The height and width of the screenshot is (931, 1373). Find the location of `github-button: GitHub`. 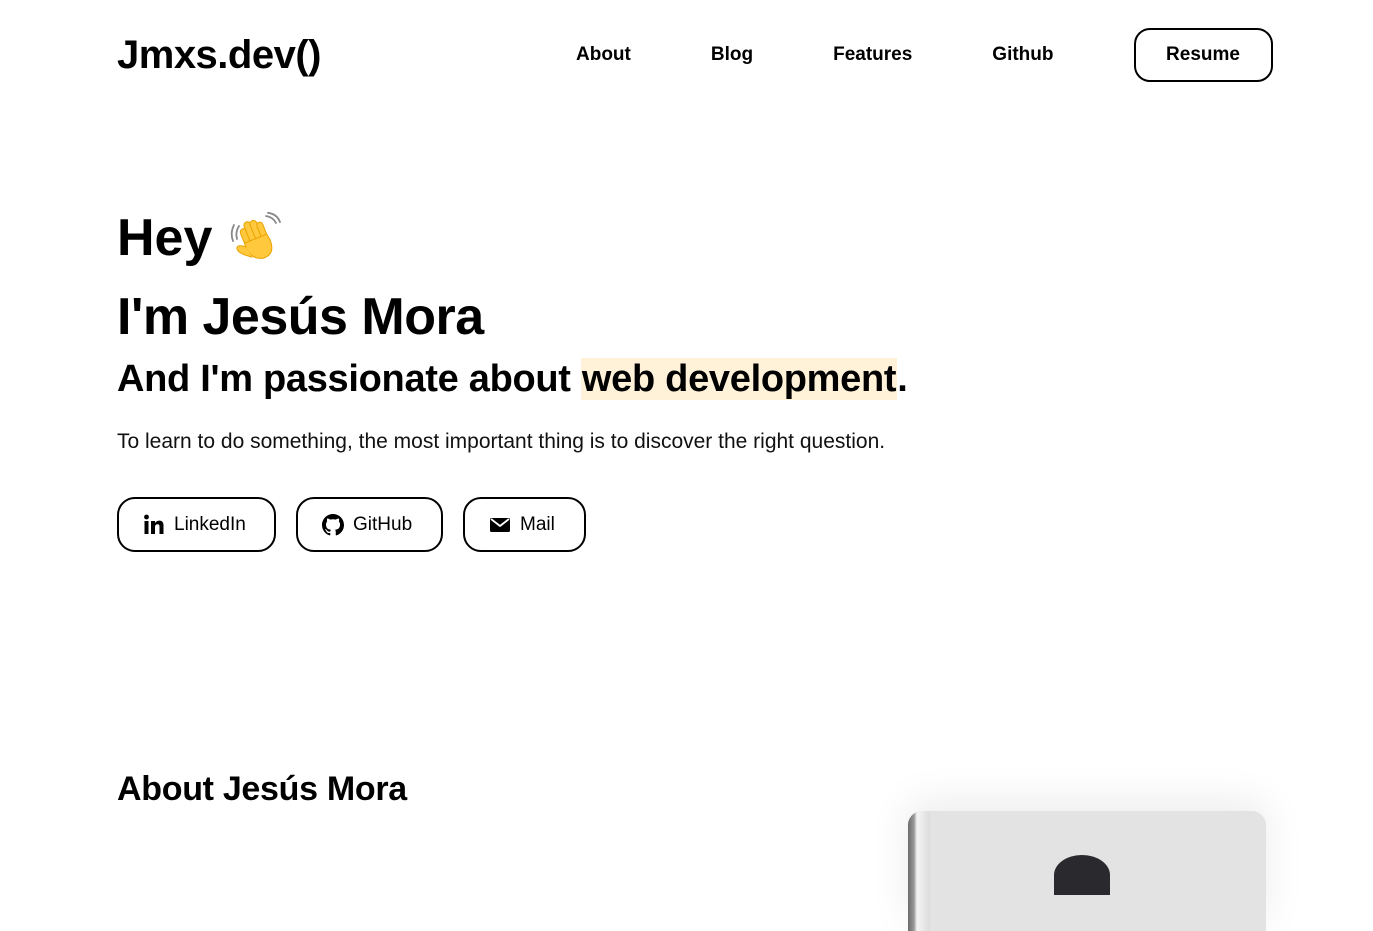

github-button: GitHub is located at coordinates (369, 524).